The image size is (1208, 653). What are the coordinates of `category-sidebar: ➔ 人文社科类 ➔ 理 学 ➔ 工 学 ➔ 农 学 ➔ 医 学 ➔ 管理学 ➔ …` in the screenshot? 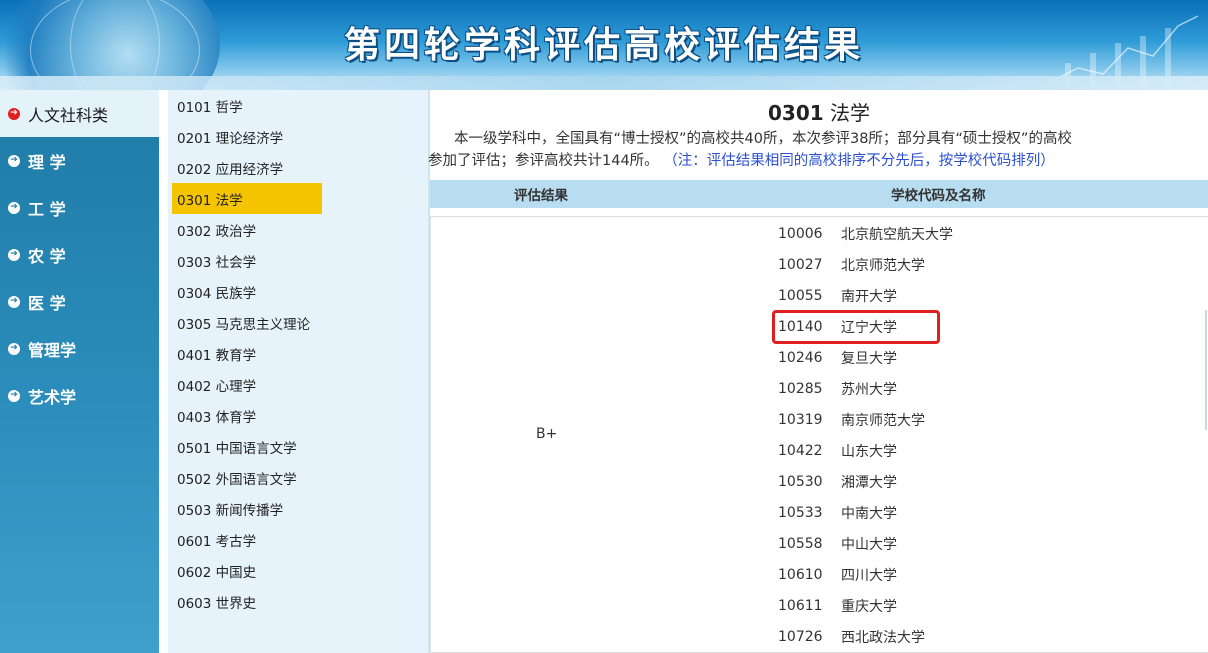 It's located at (79, 371).